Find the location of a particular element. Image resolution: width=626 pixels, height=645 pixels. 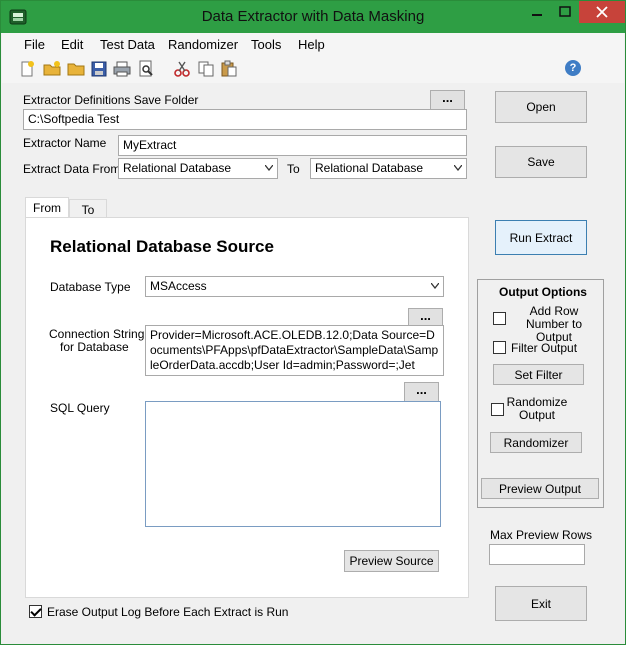

database-type-label: Database Type is located at coordinates (90, 287).